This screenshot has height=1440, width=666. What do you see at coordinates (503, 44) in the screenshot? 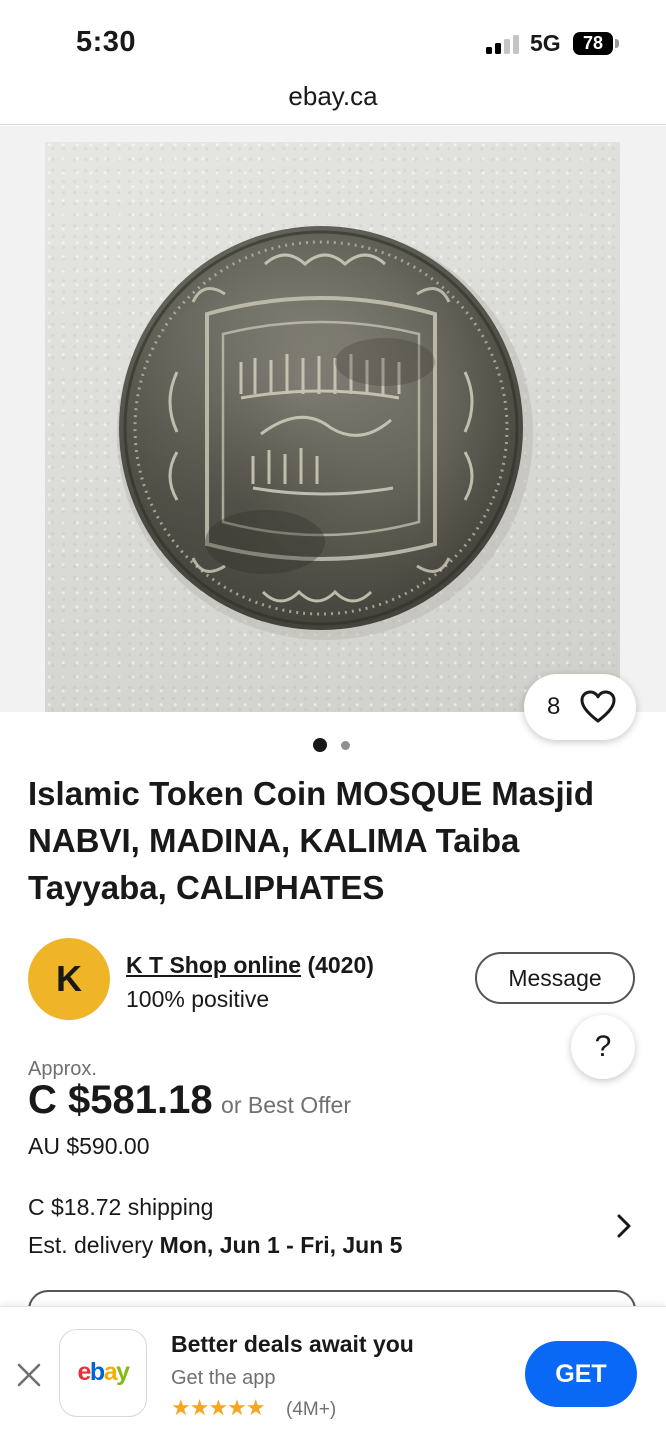
I see `cellular-signal-icon` at bounding box center [503, 44].